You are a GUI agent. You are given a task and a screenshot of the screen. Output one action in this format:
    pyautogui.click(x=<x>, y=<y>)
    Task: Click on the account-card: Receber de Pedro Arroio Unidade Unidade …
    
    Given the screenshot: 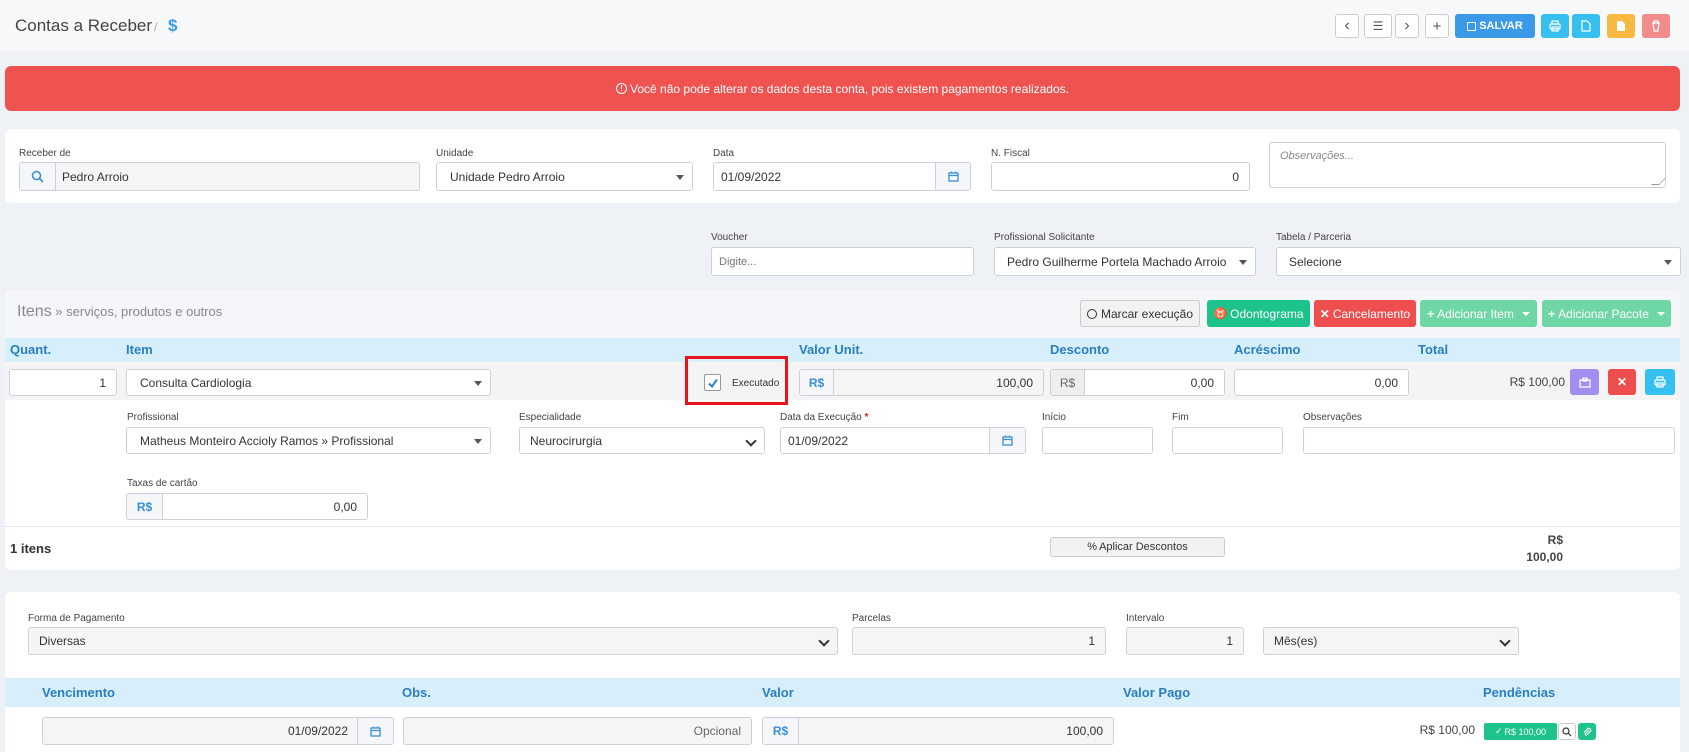 What is the action you would take?
    pyautogui.click(x=842, y=166)
    